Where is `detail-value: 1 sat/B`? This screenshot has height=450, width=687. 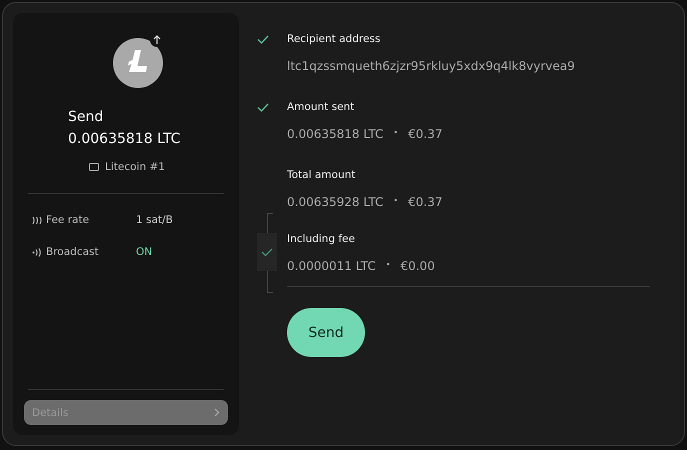
detail-value: 1 sat/B is located at coordinates (154, 220).